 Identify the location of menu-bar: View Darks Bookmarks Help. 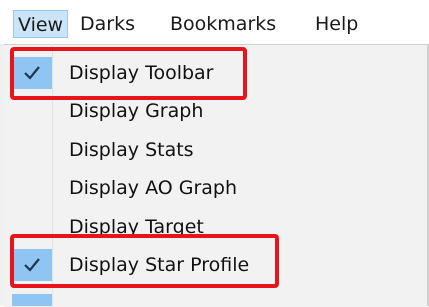
(214, 22).